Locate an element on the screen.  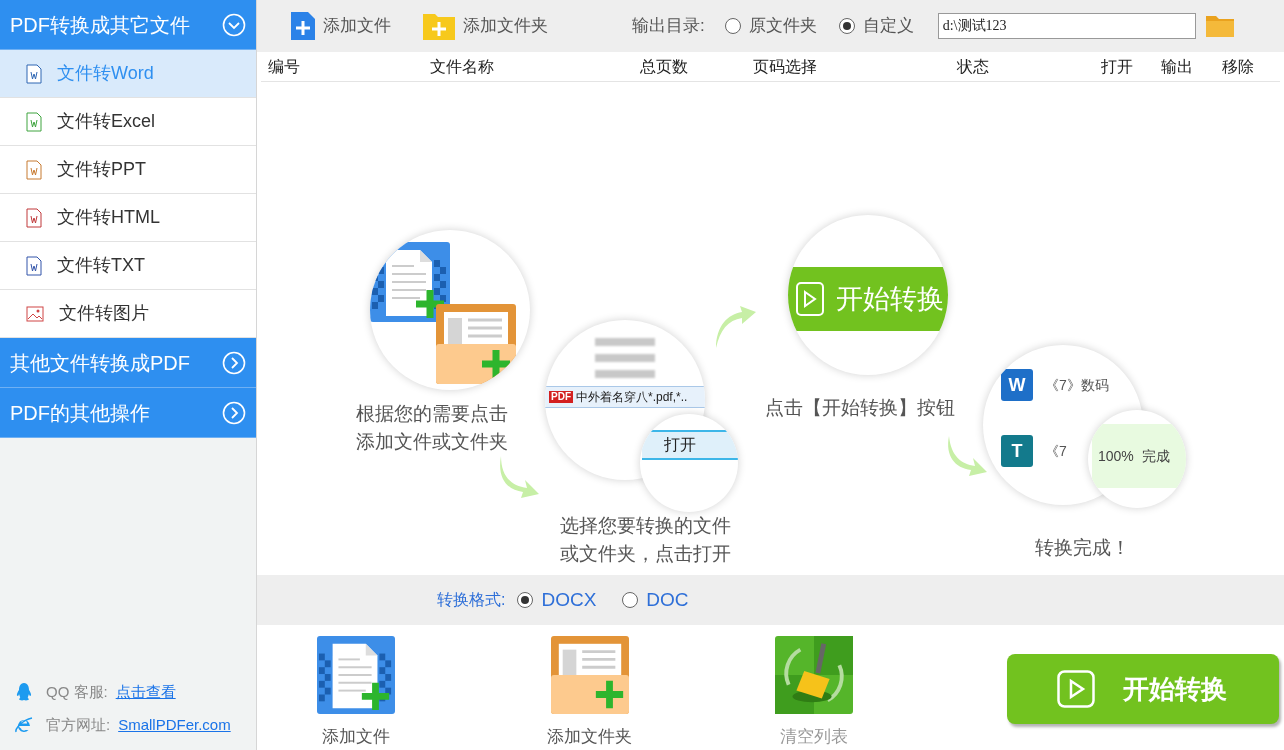
step-caption: 转换完成！ is located at coordinates (1082, 548).